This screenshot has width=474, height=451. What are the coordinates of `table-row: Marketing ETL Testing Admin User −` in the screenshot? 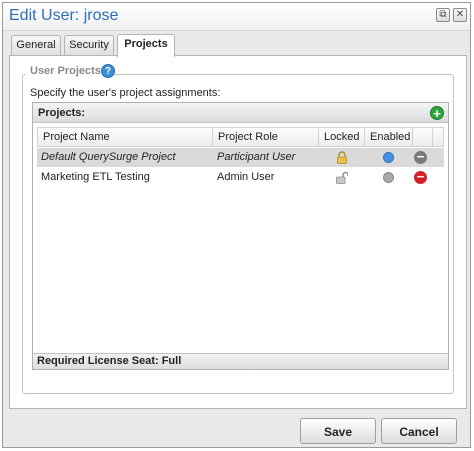 It's located at (240, 177).